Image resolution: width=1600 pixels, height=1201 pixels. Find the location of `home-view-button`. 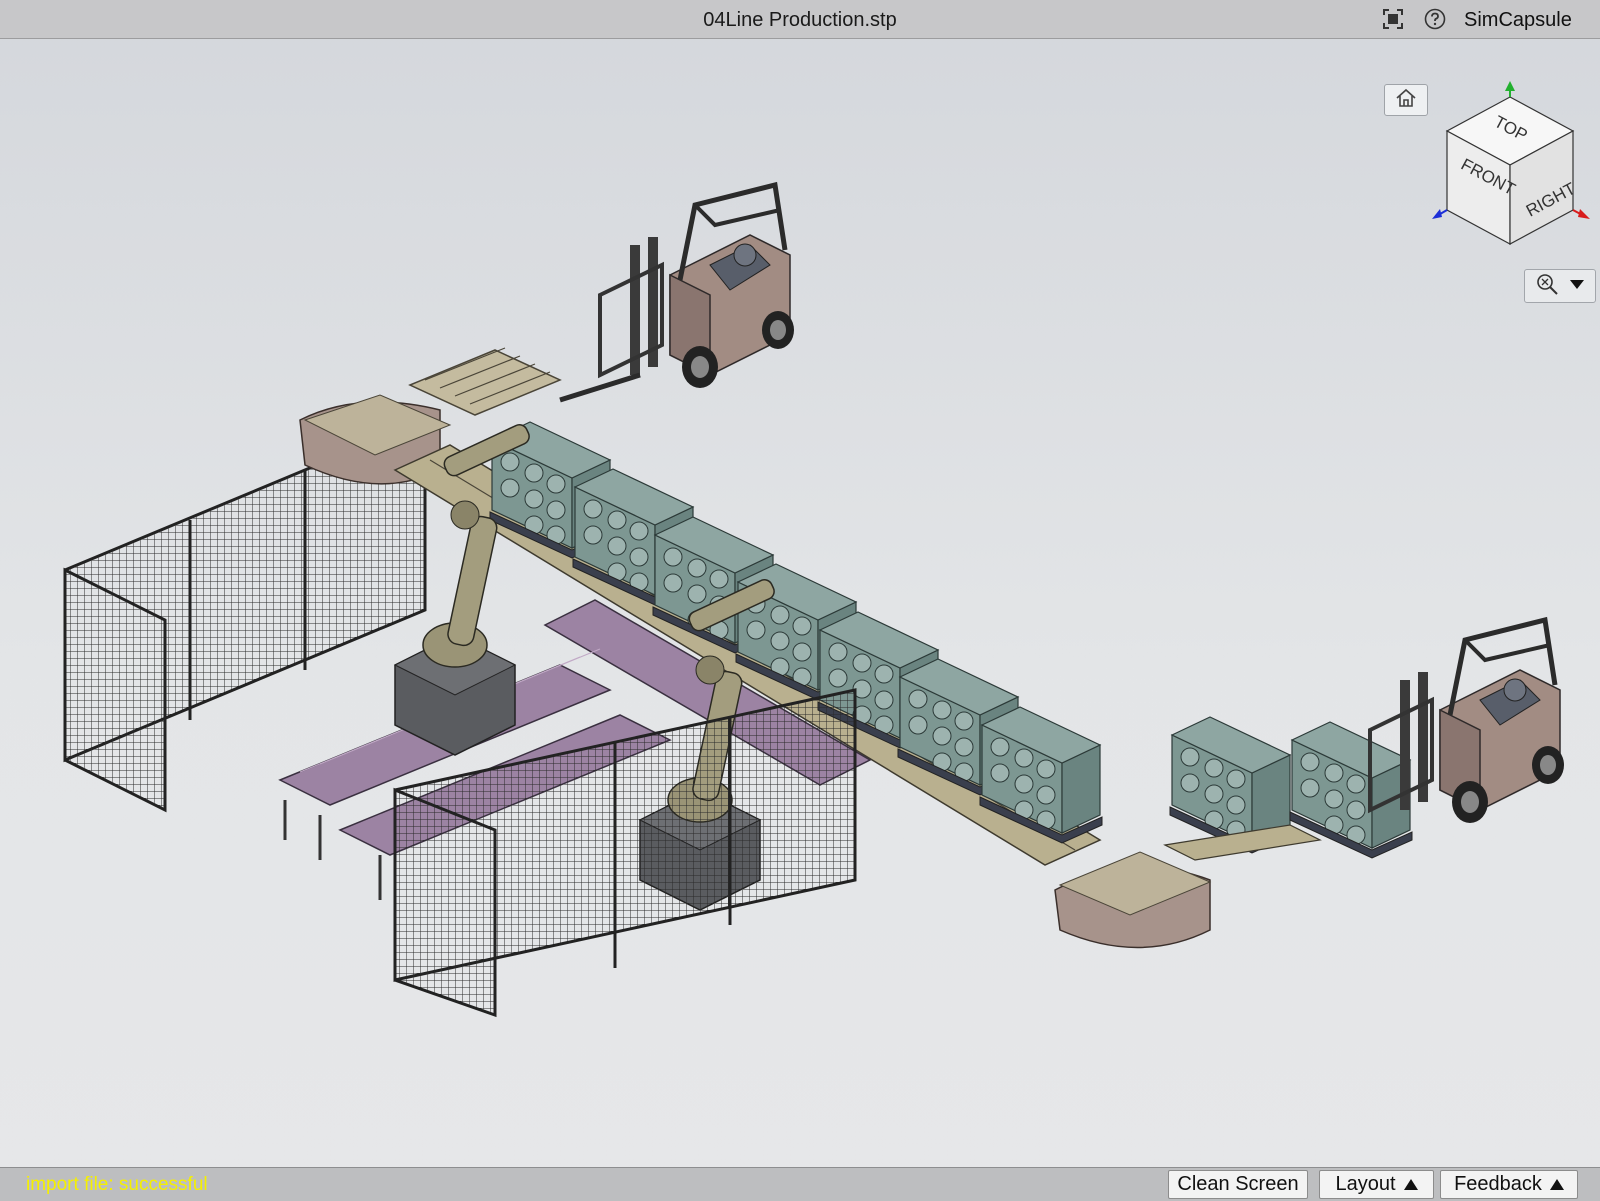

home-view-button is located at coordinates (1406, 100).